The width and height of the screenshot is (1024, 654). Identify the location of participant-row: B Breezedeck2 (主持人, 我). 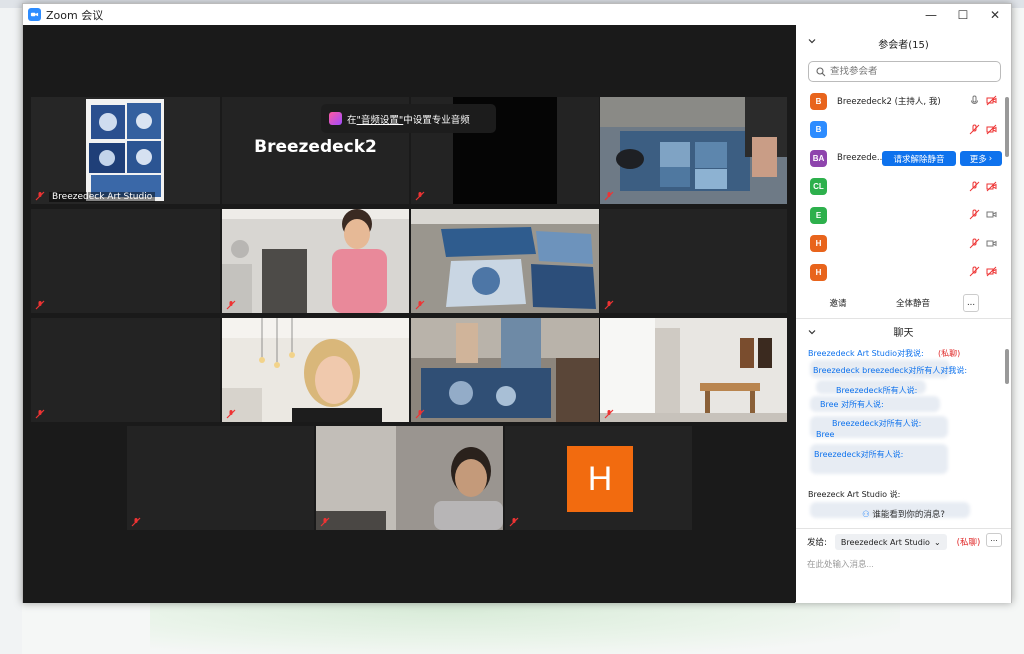
(903, 101).